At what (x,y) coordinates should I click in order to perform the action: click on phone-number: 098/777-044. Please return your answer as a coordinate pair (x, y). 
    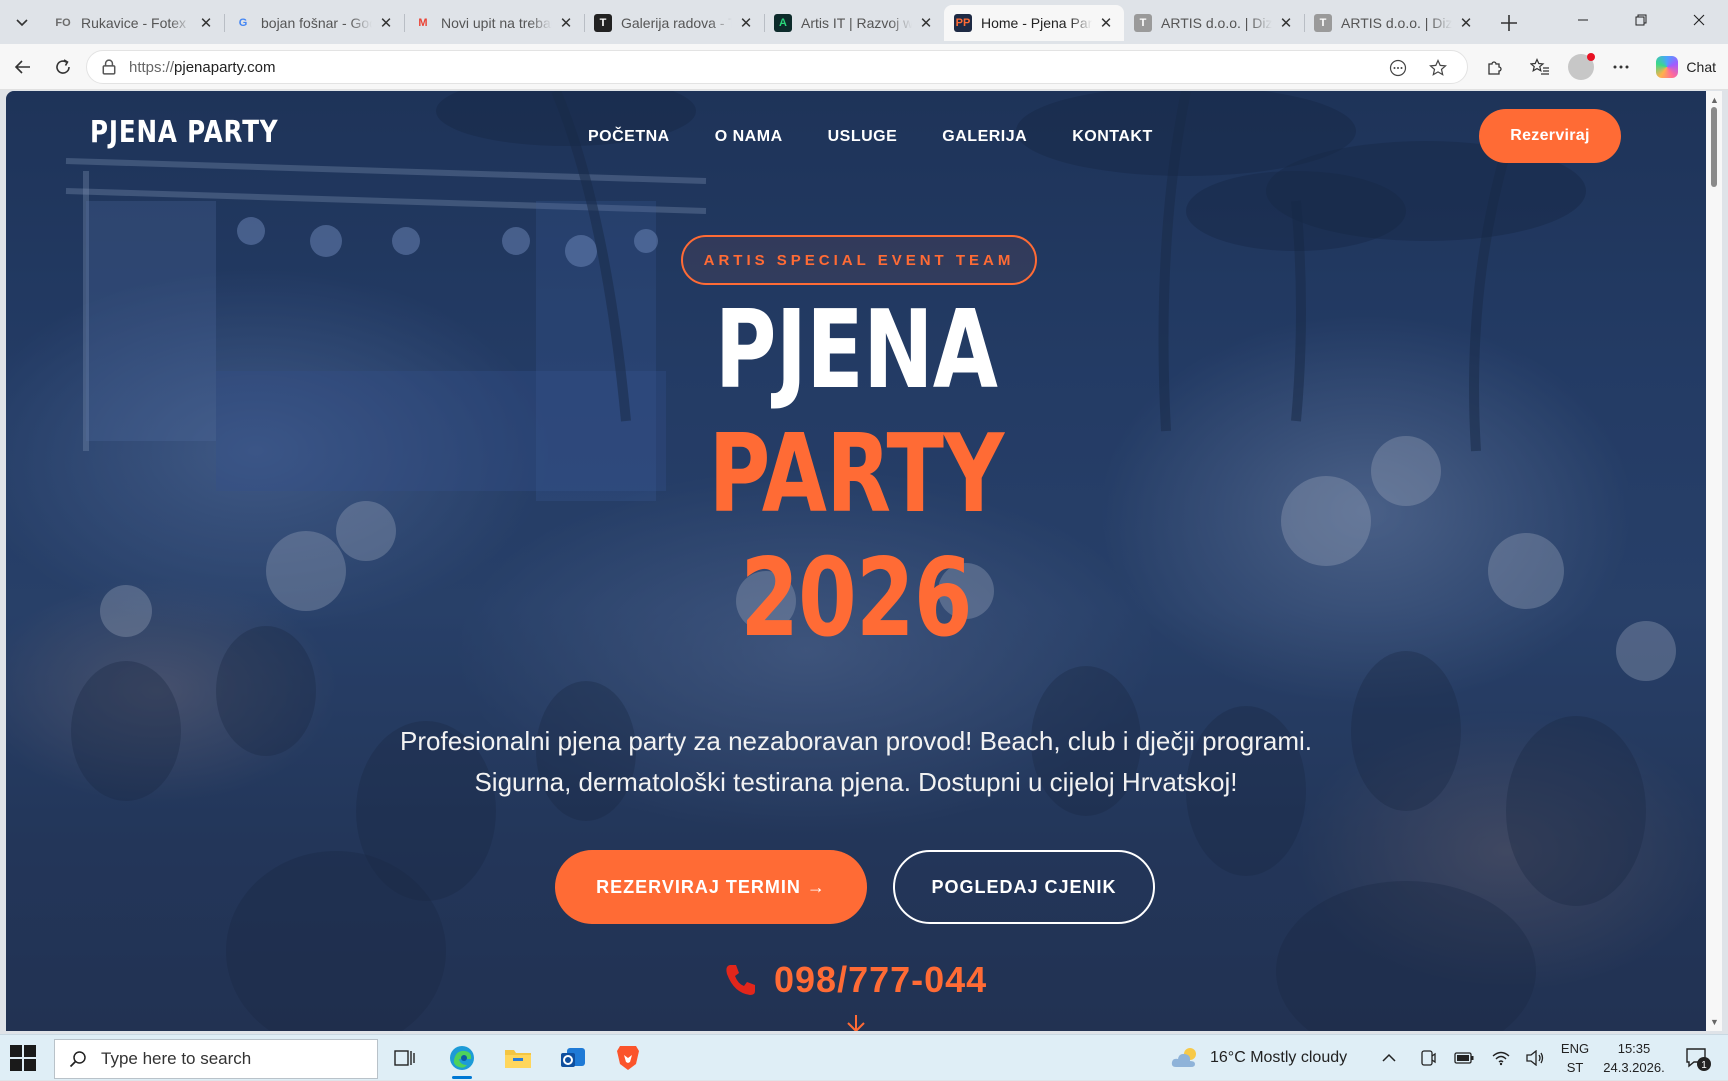
    Looking at the image, I should click on (881, 979).